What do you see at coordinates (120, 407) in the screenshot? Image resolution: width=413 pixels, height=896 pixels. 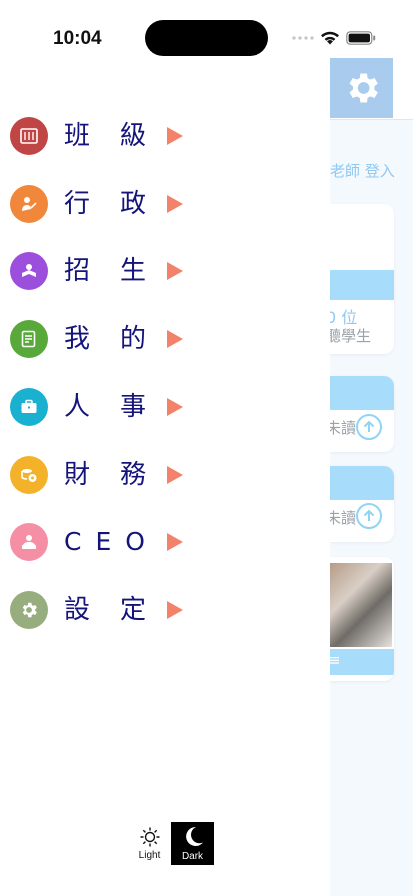 I see `menu-label-personnel: 人事` at bounding box center [120, 407].